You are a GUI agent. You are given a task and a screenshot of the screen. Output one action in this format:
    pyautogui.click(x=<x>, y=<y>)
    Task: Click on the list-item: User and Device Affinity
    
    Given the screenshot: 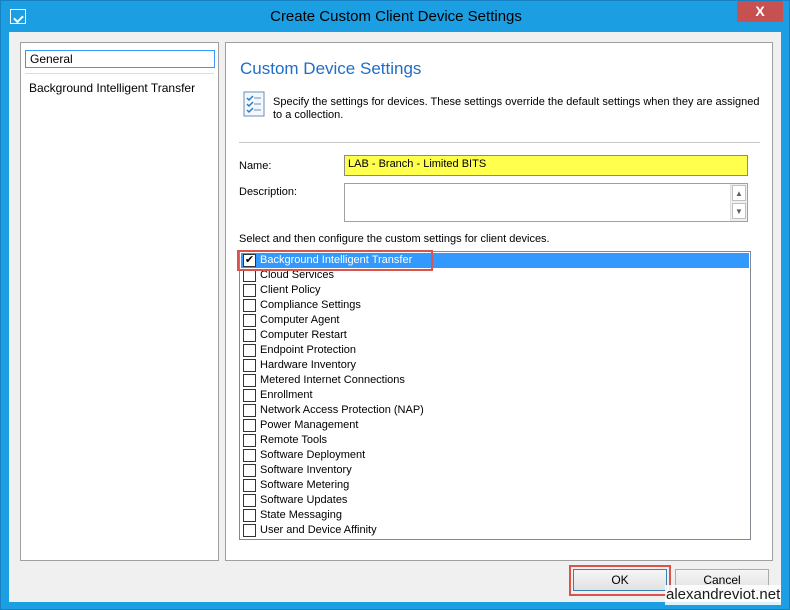 What is the action you would take?
    pyautogui.click(x=495, y=530)
    